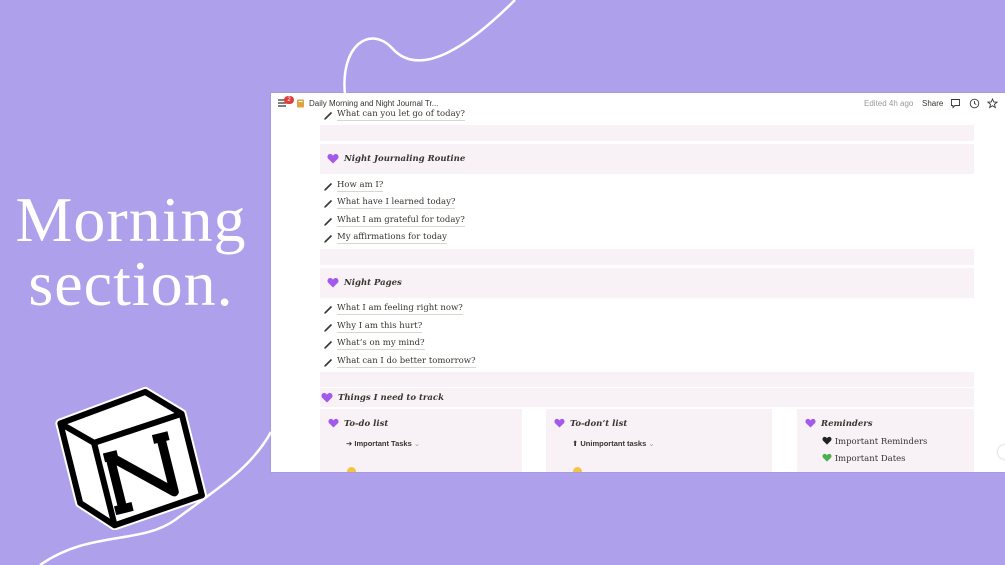  Describe the element at coordinates (575, 443) in the screenshot. I see `arrow-up-icon: ⬆` at that location.